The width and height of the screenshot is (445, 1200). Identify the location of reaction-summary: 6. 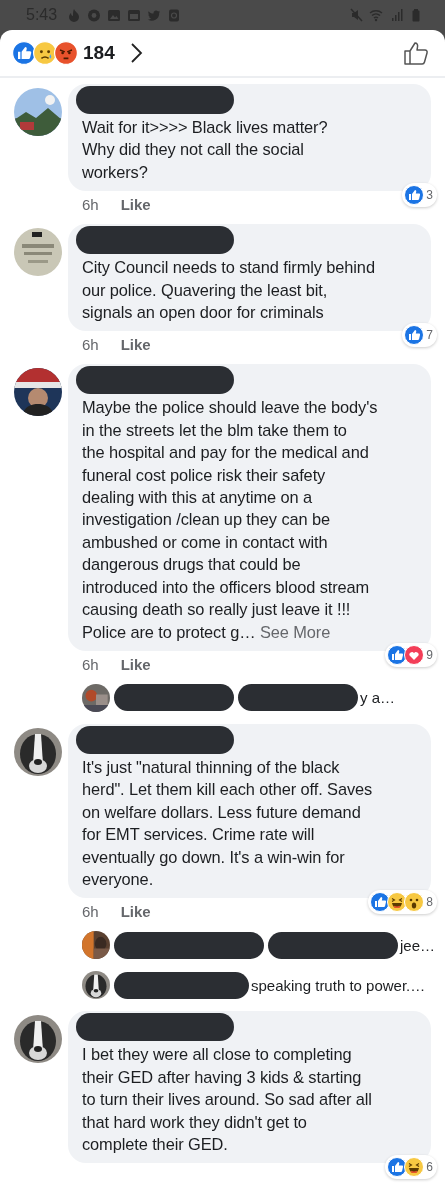
(411, 1167).